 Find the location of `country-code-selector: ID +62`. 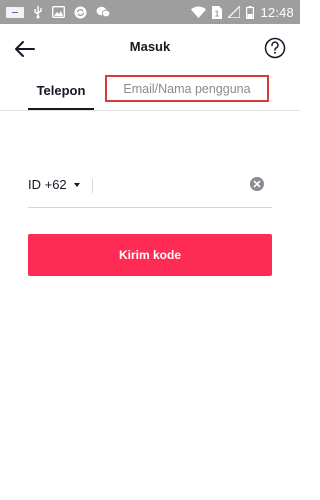

country-code-selector: ID +62 is located at coordinates (54, 184).